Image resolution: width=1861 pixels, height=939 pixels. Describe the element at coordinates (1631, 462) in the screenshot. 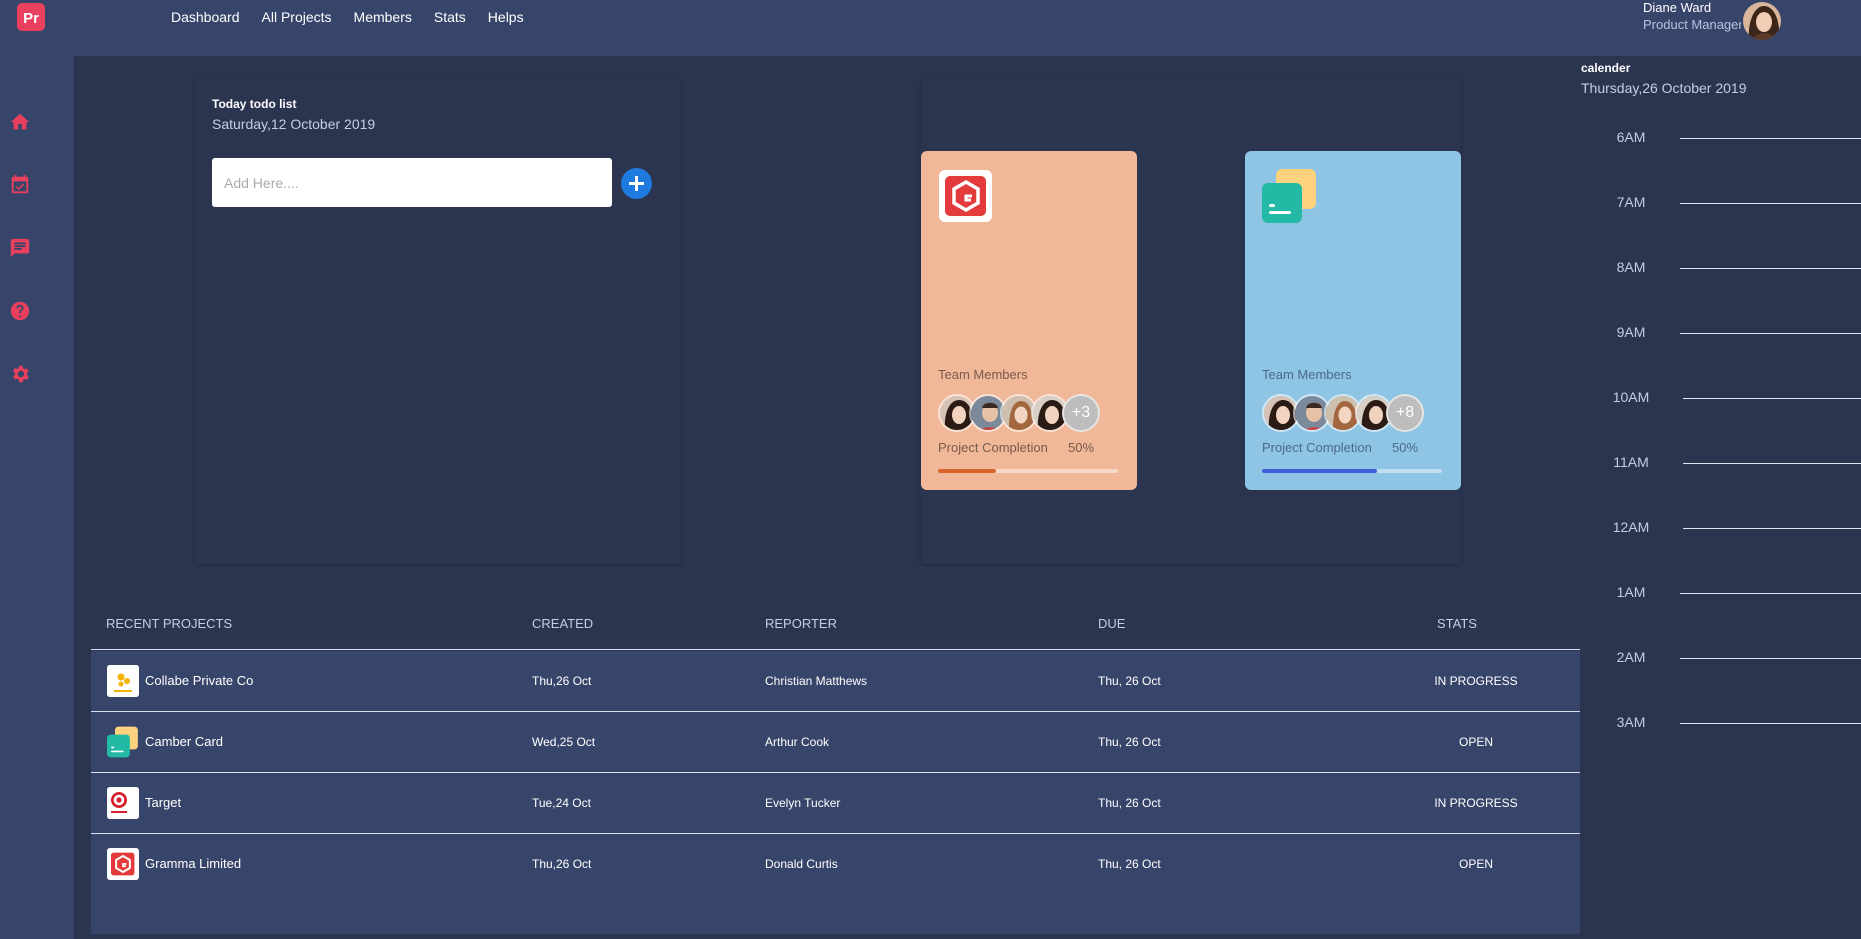

I see `calendar-hour-label: 11AM` at that location.